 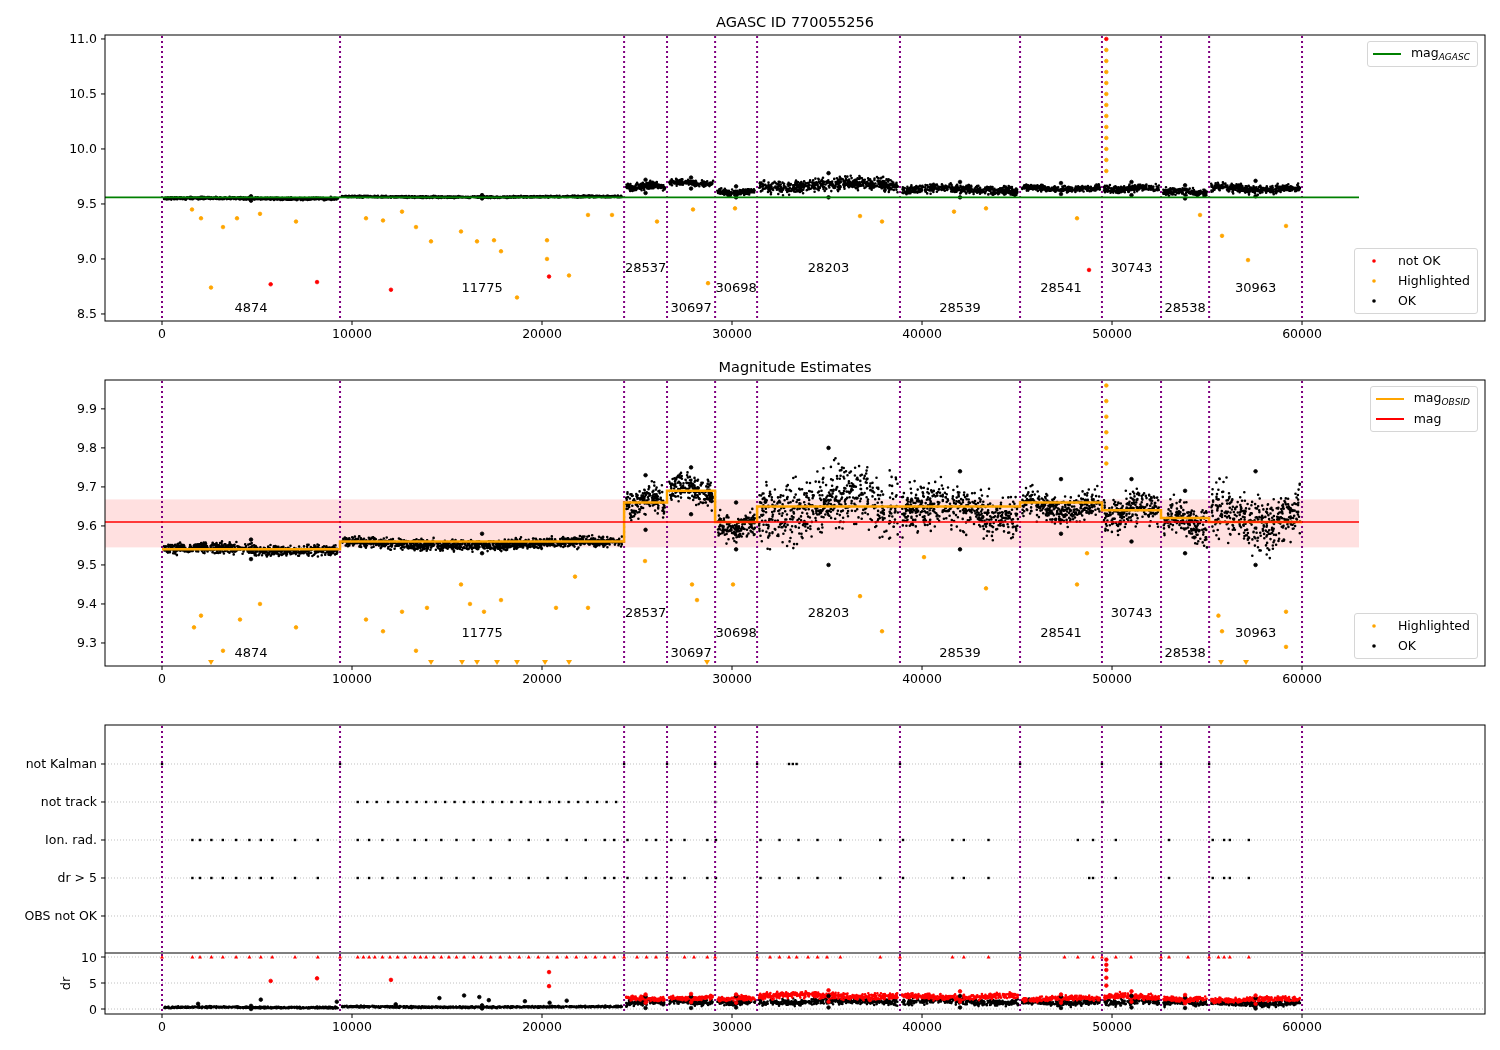 What do you see at coordinates (60, 916) in the screenshot?
I see `axis-tick-label: OBS not OK` at bounding box center [60, 916].